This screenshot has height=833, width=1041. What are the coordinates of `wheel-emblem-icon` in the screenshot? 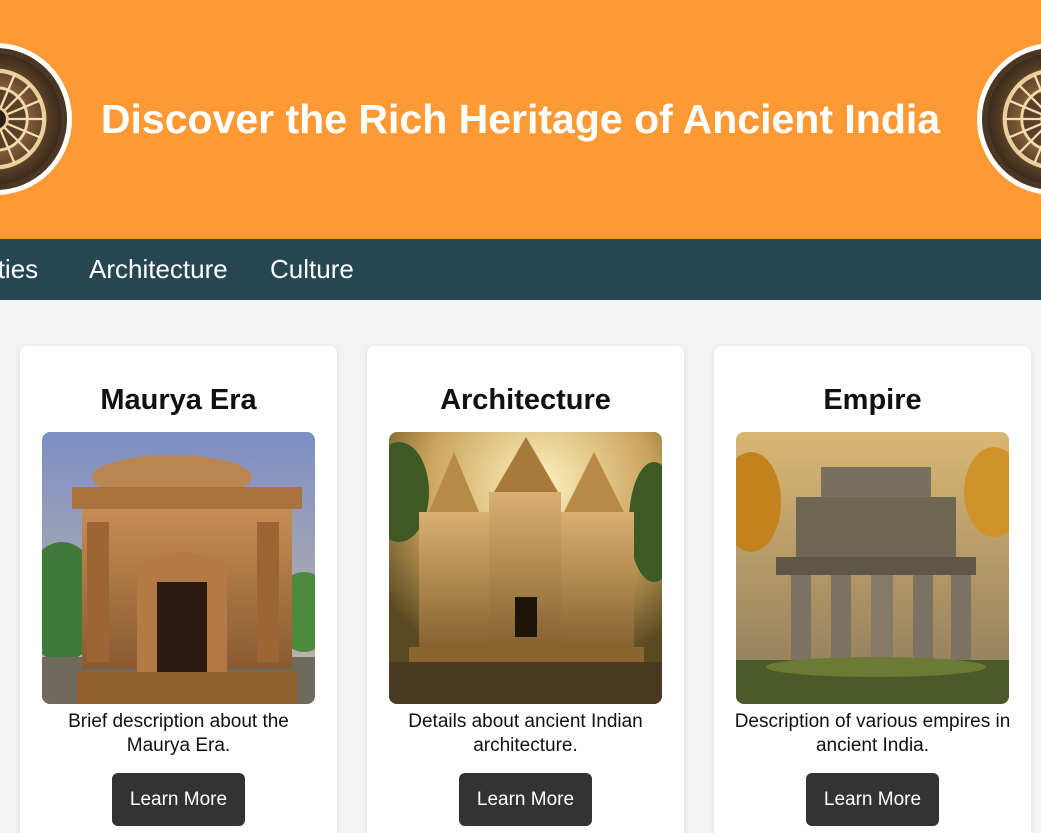 It's located at (1009, 119).